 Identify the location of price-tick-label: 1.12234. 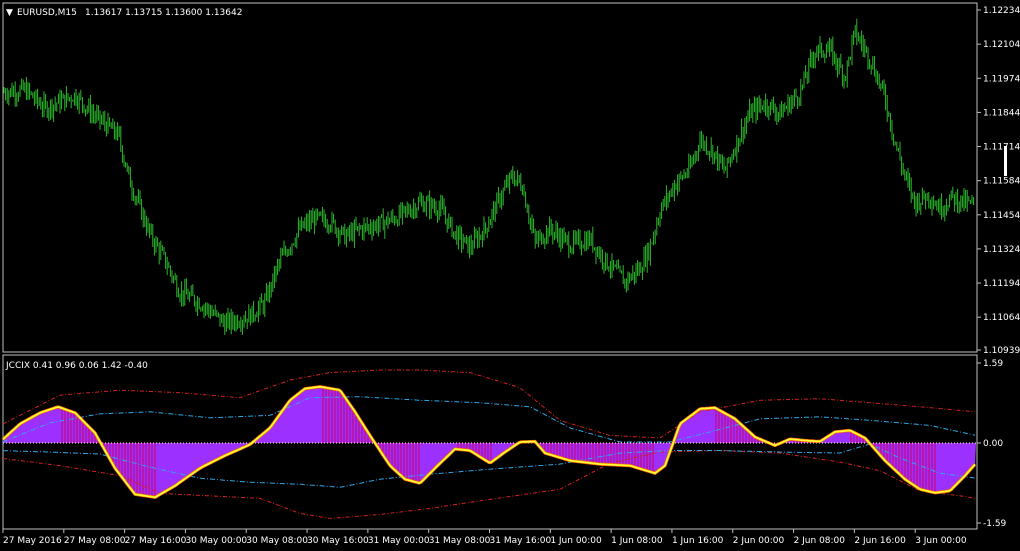
(1001, 11).